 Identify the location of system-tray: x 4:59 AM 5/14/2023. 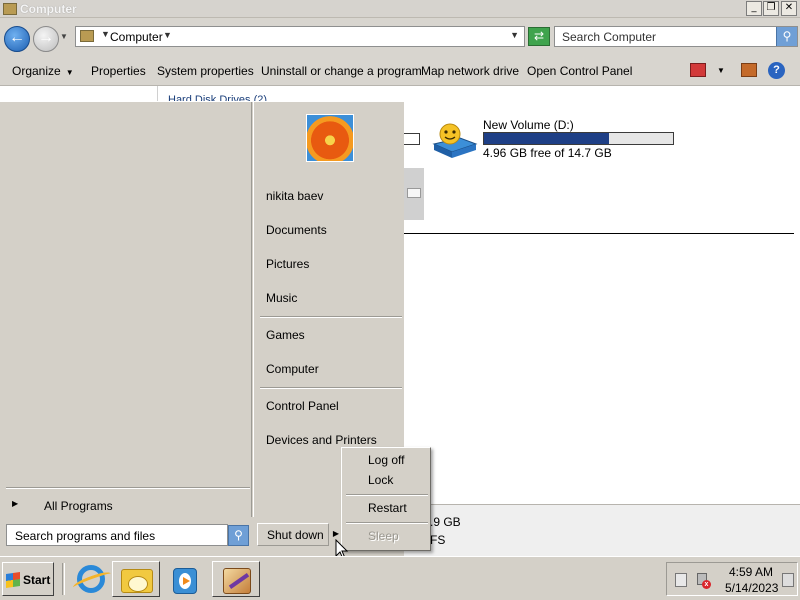
(732, 579).